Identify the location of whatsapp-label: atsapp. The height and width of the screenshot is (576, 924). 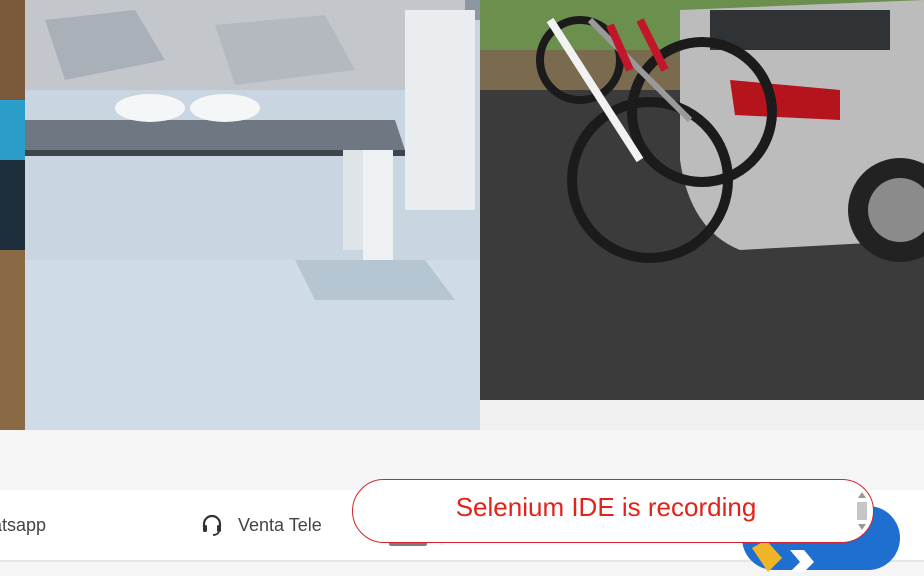
(23, 524).